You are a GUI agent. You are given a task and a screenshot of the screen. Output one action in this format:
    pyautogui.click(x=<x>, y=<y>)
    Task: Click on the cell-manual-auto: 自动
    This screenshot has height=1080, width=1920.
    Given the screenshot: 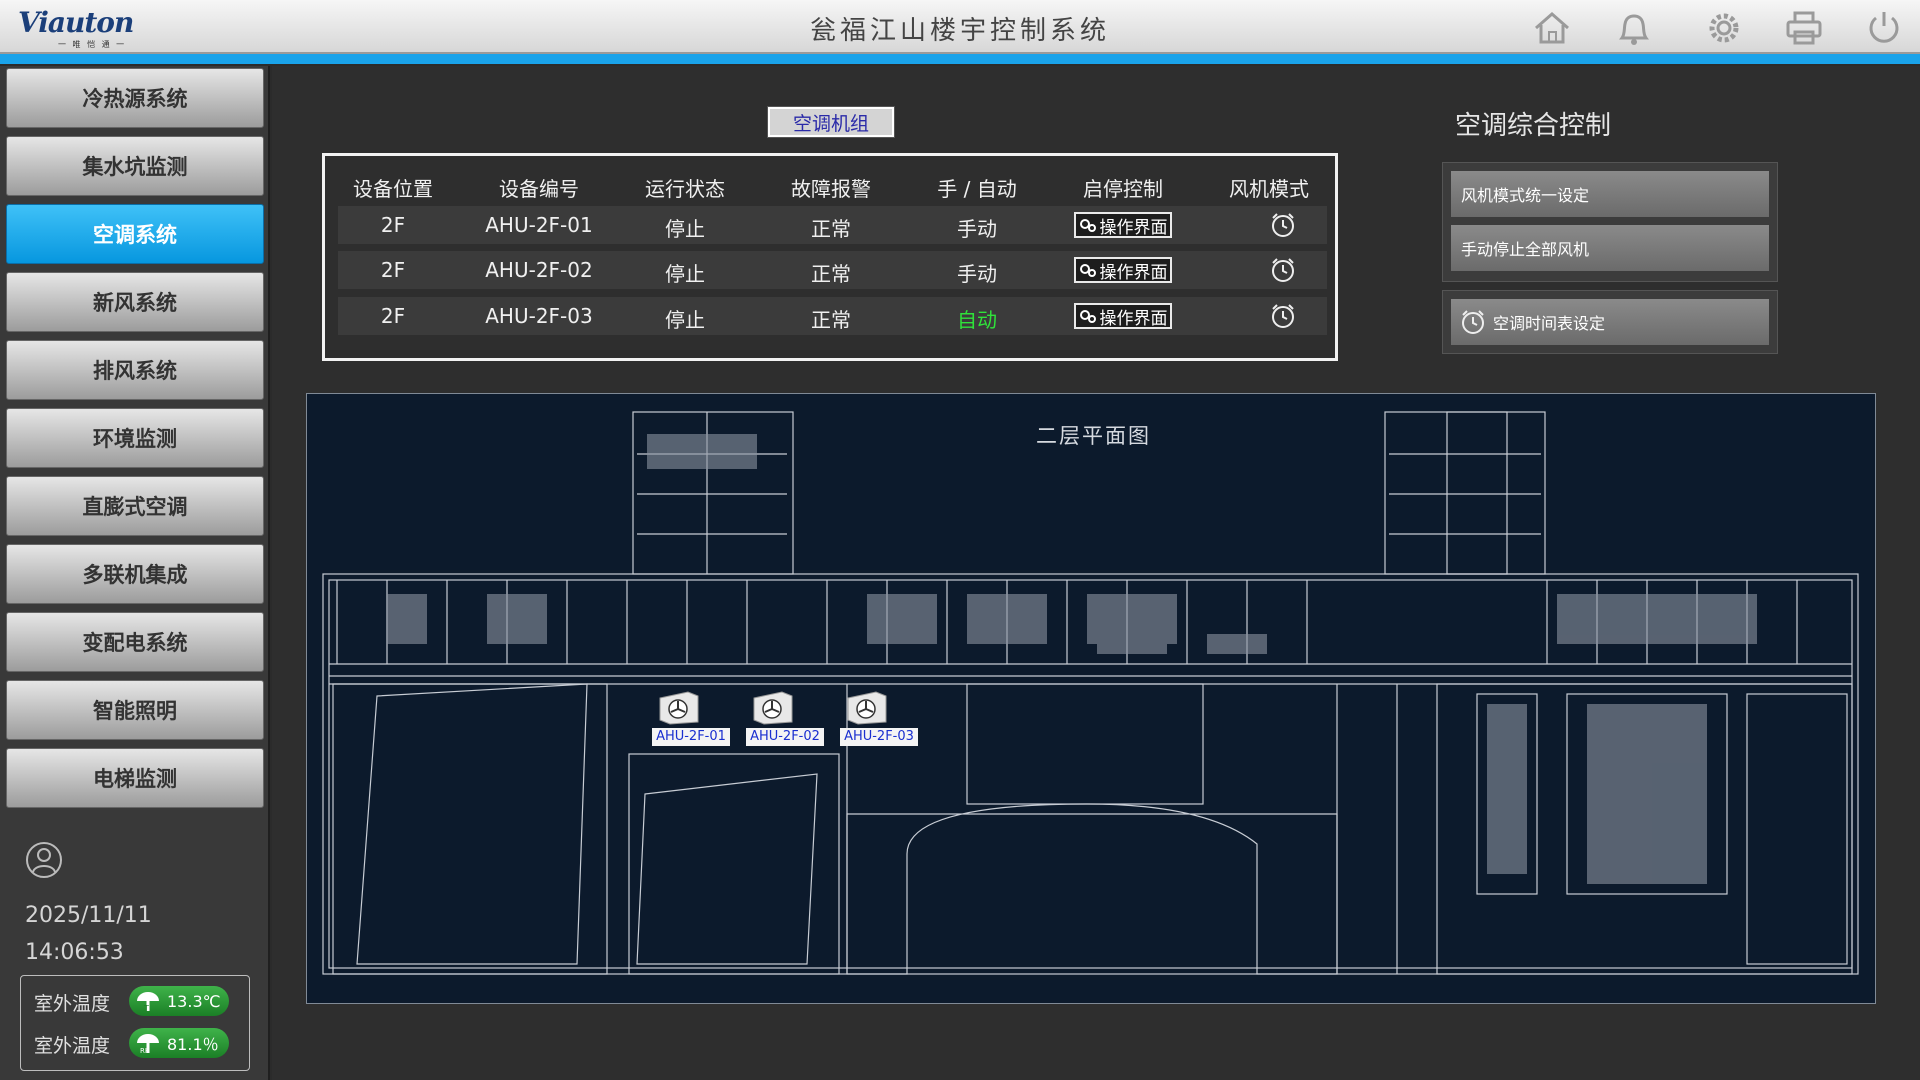 What is the action you would take?
    pyautogui.click(x=977, y=320)
    